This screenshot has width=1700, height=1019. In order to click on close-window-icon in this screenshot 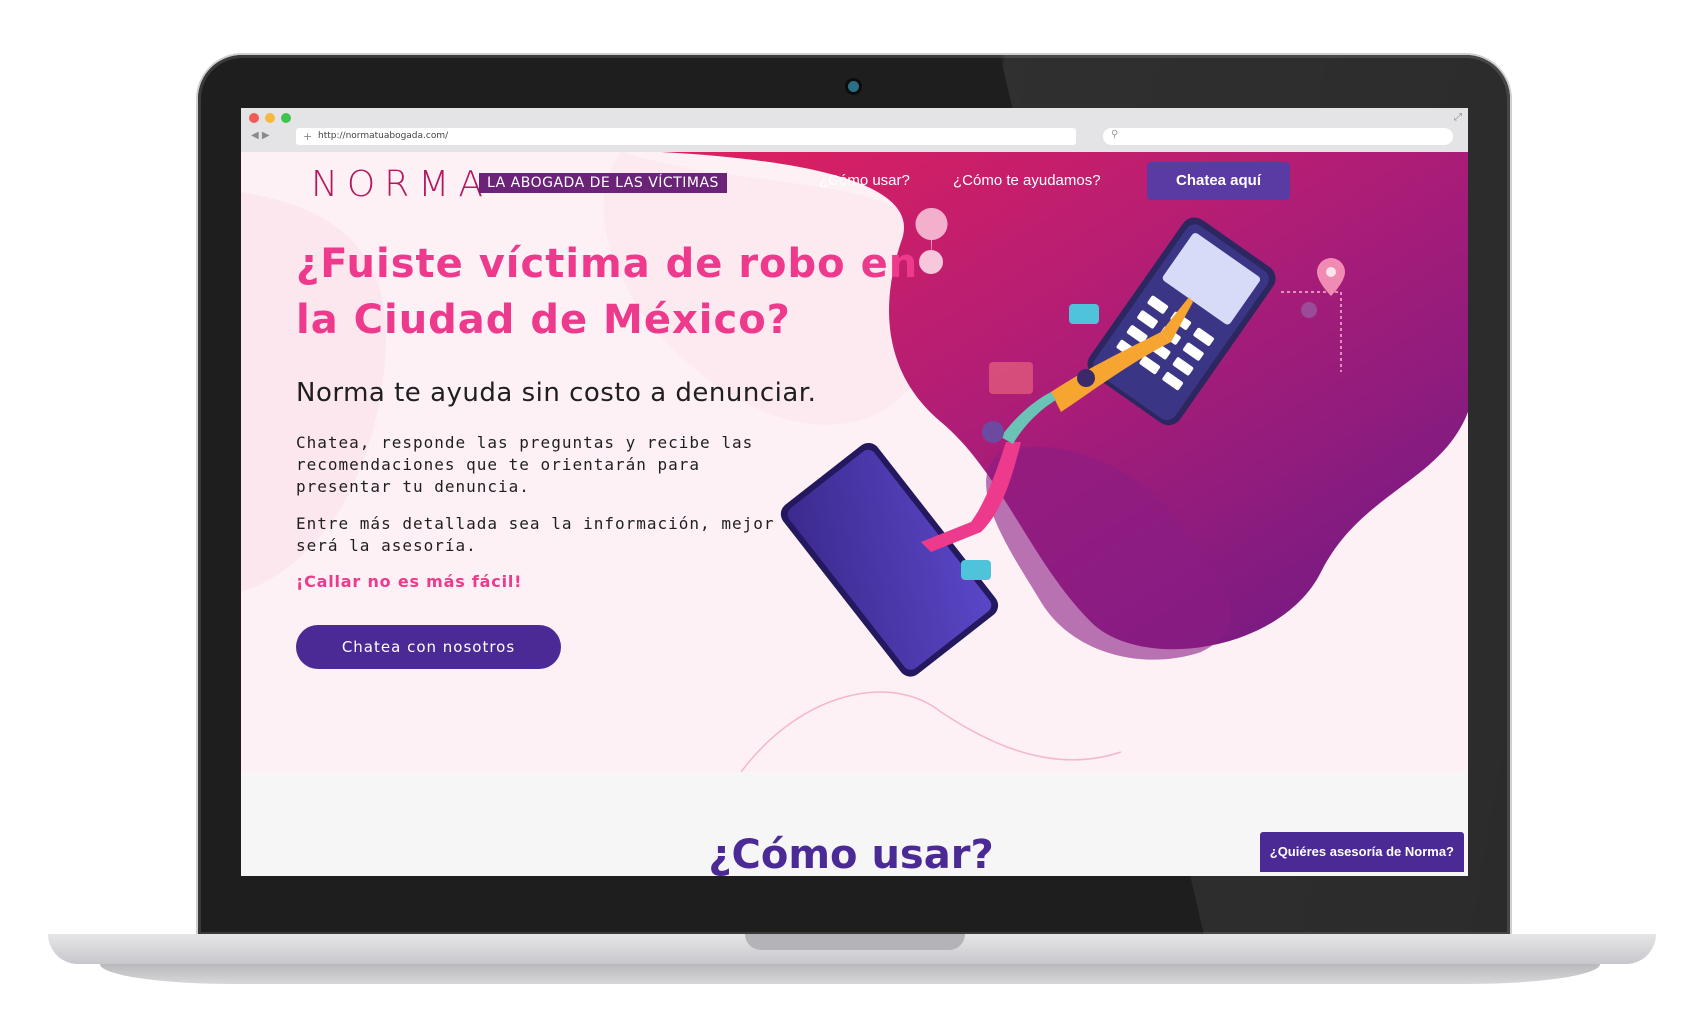, I will do `click(254, 118)`.